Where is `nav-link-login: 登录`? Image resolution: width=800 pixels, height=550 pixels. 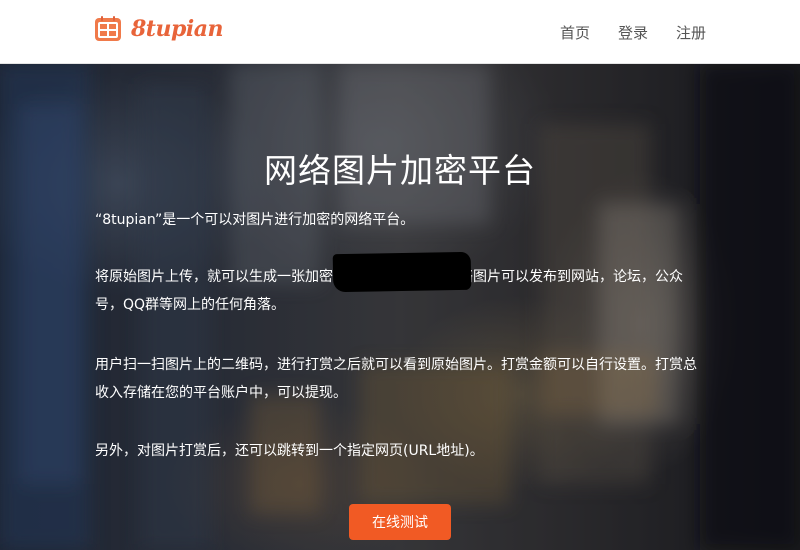
nav-link-login: 登录 is located at coordinates (633, 32).